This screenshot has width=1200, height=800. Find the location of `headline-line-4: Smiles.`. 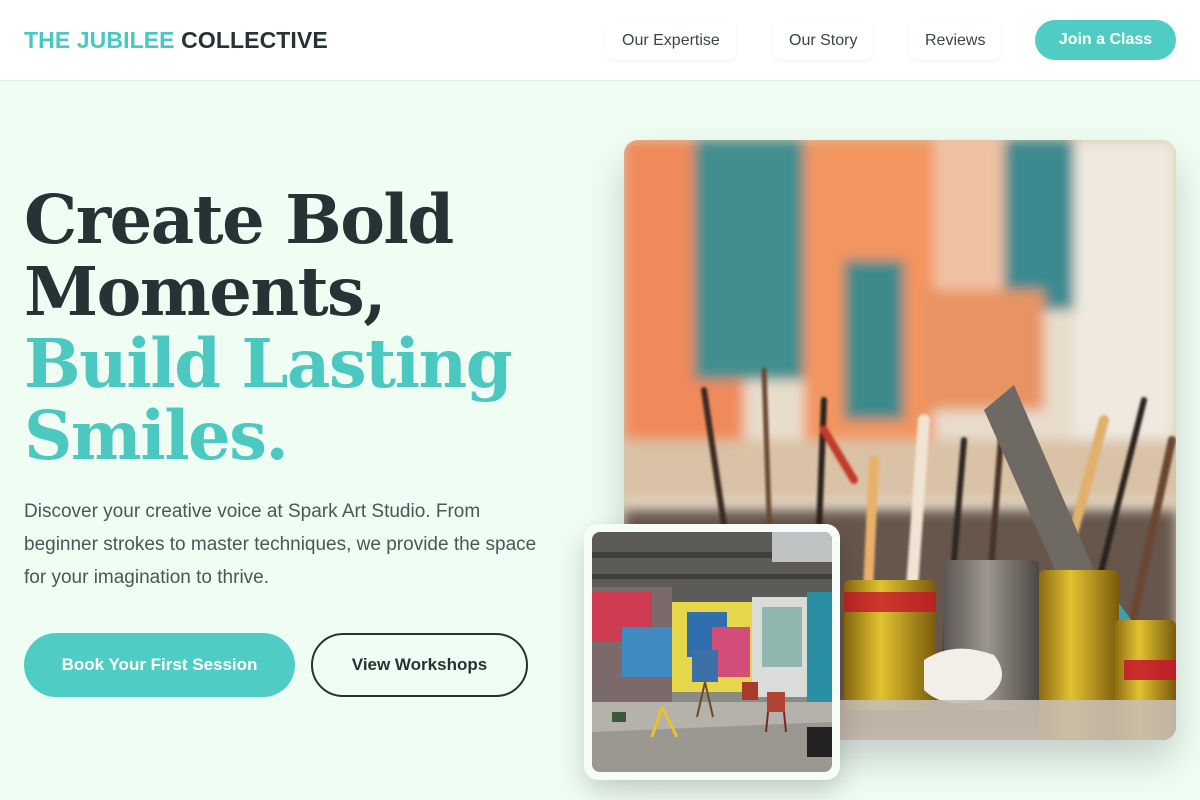

headline-line-4: Smiles. is located at coordinates (156, 435).